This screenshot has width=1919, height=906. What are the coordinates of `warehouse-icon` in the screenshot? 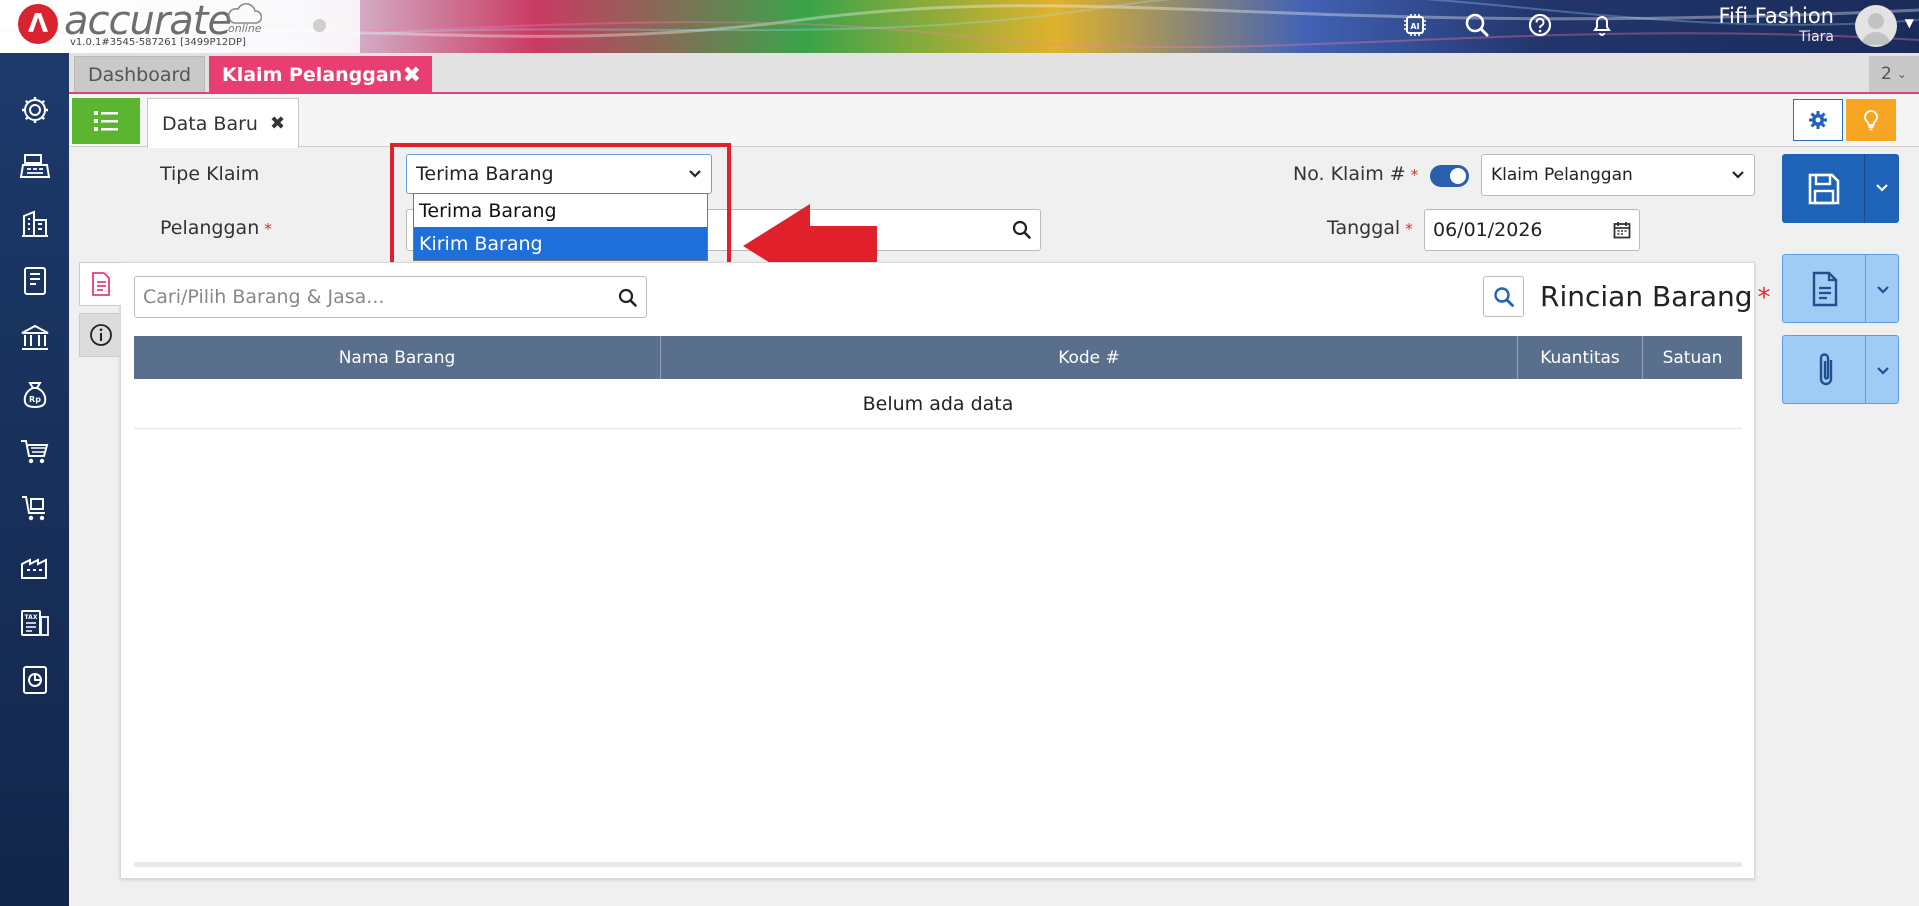 It's located at (35, 566).